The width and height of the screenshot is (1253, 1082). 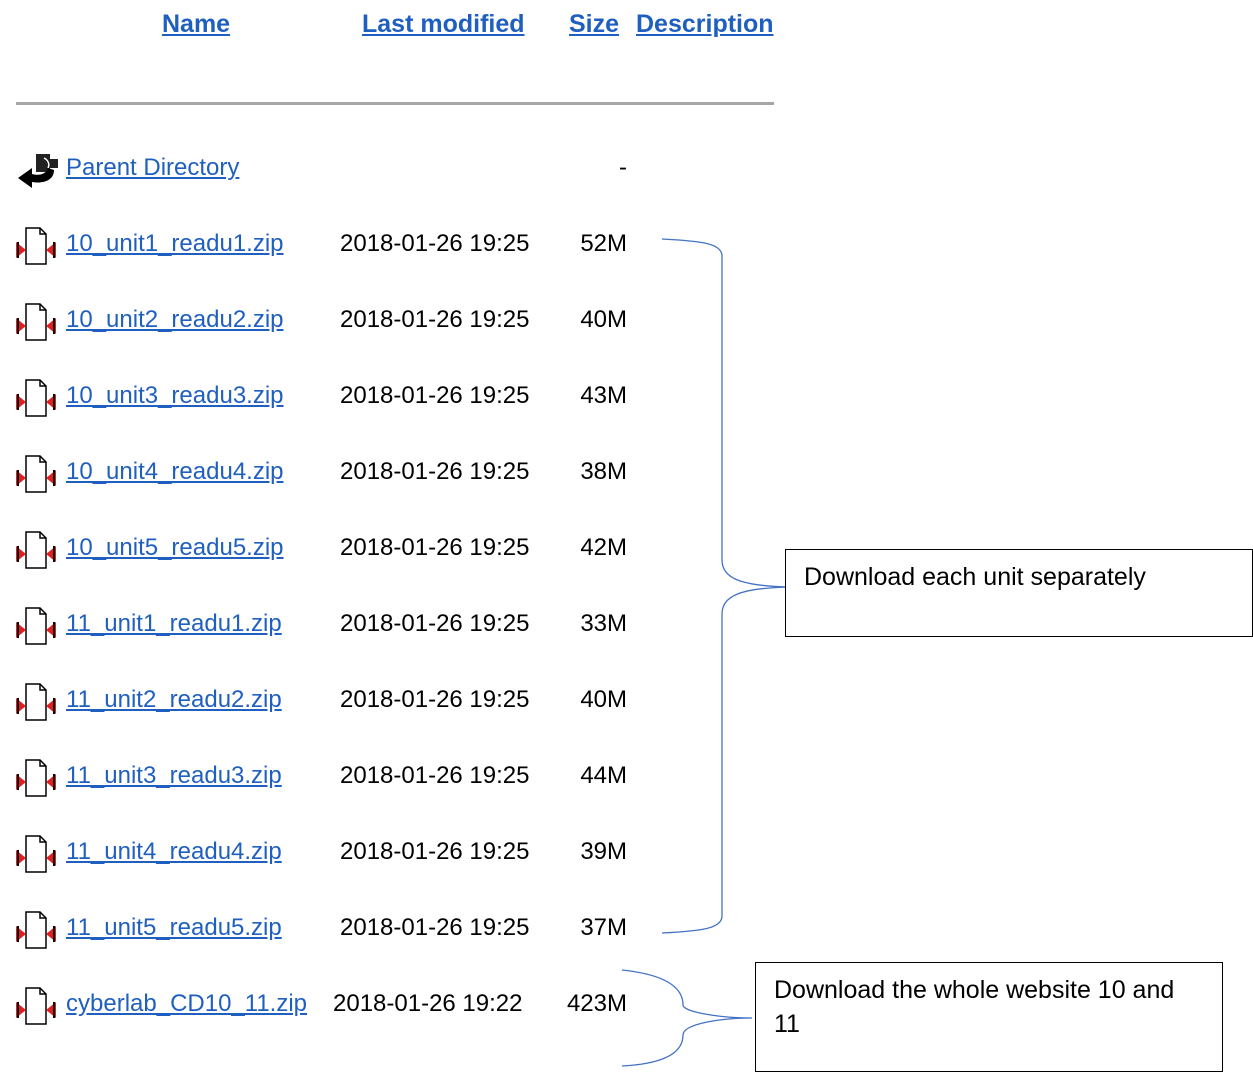 I want to click on file-row: 10_unit2_readu2.zip 2018-01-26 19:25 40M, so click(x=380, y=322).